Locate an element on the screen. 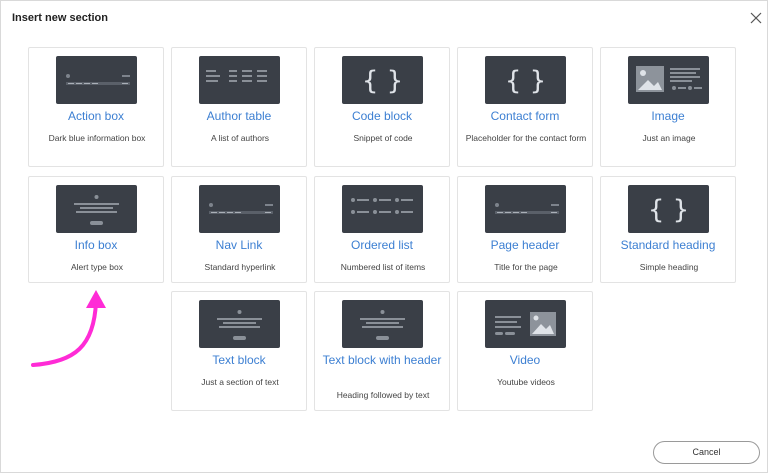 The image size is (768, 473). card-description: Youtube videos is located at coordinates (526, 382).